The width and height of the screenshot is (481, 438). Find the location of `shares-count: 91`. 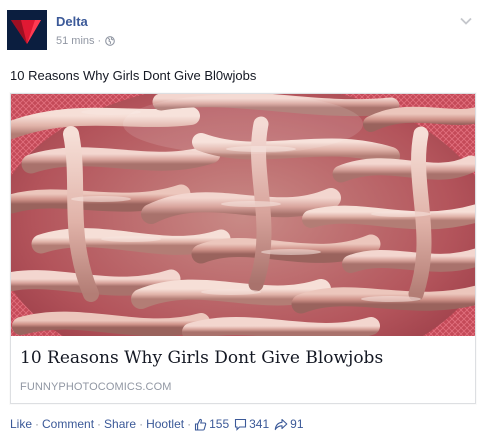

shares-count: 91 is located at coordinates (297, 424).